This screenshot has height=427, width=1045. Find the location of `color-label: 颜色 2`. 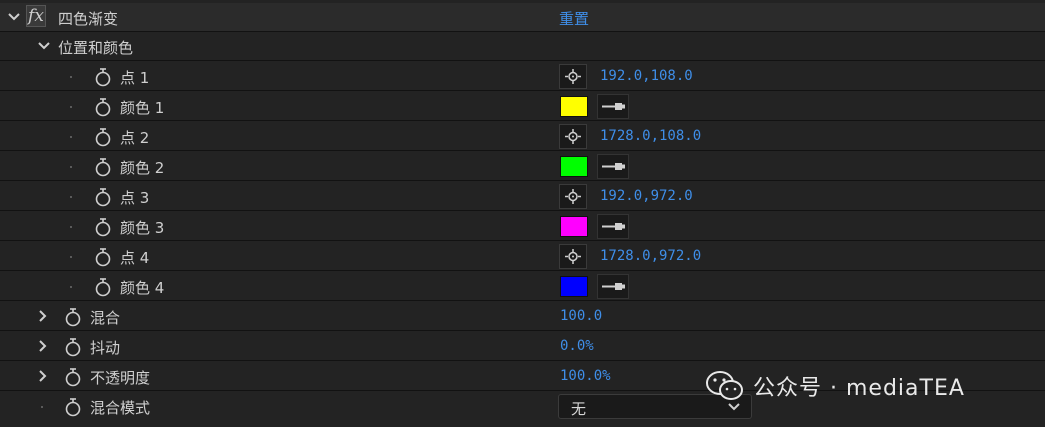

color-label: 颜色 2 is located at coordinates (142, 168).